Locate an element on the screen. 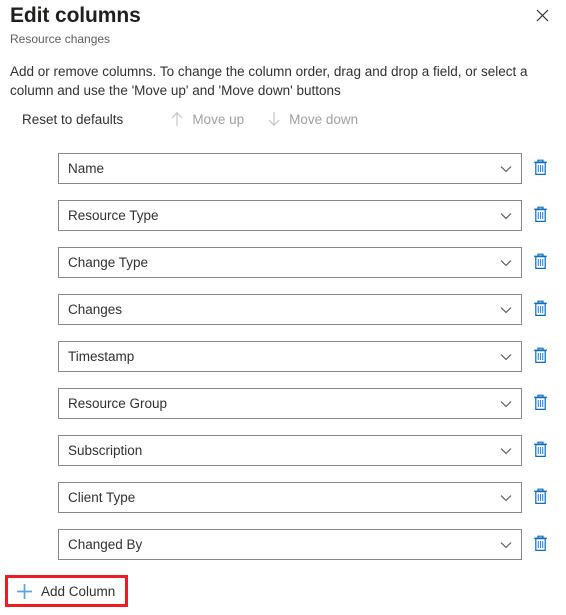 This screenshot has height=615, width=566. column-select-3: Changes is located at coordinates (290, 309).